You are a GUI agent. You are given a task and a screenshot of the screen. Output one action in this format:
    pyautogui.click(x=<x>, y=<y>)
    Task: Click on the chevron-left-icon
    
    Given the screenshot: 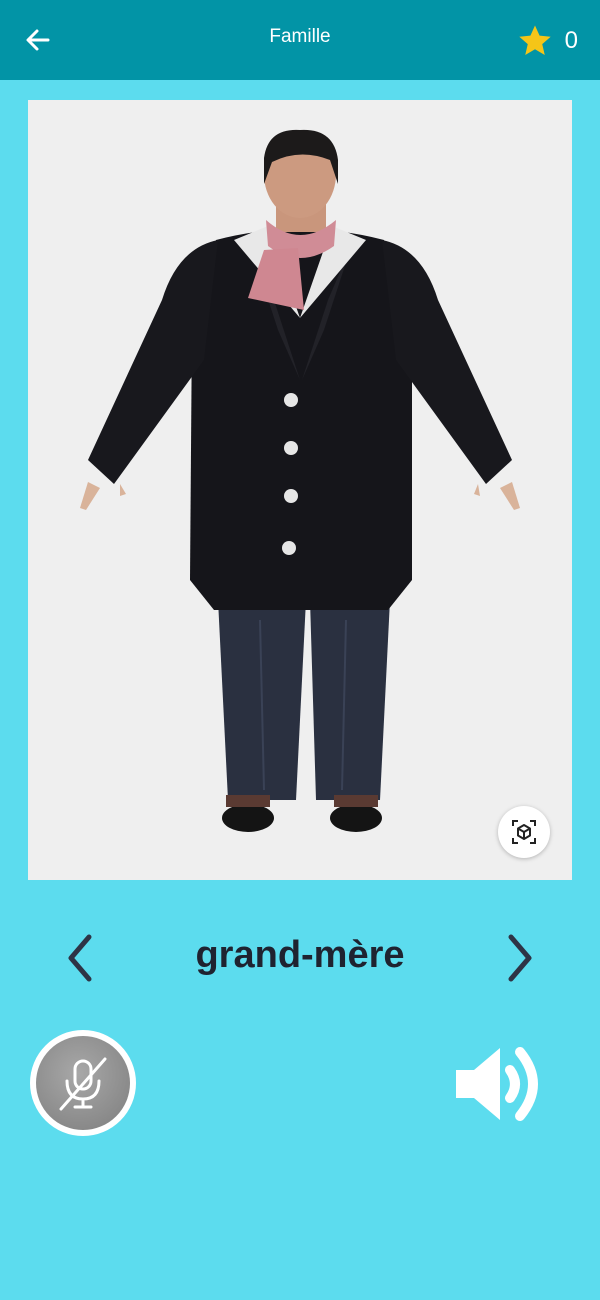 What is the action you would take?
    pyautogui.click(x=80, y=958)
    